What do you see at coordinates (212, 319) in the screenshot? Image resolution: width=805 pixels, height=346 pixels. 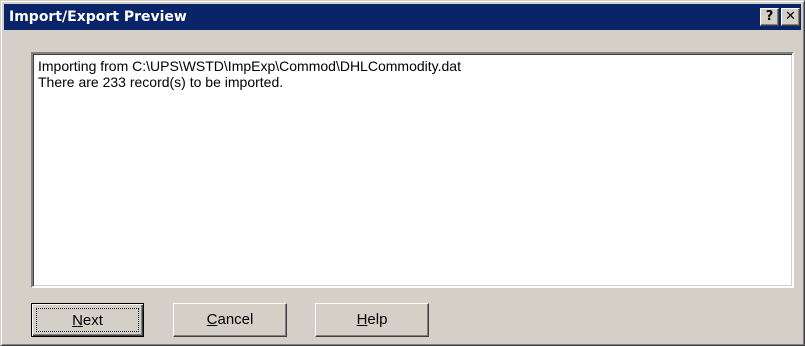 I see `cancel-accel: C` at bounding box center [212, 319].